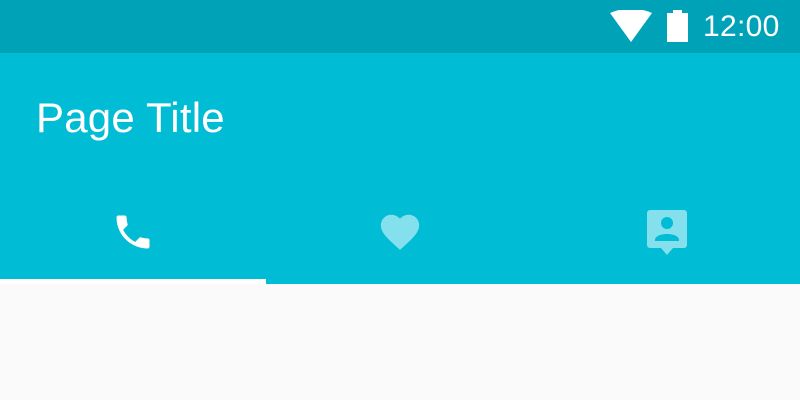 Image resolution: width=800 pixels, height=400 pixels. What do you see at coordinates (400, 26) in the screenshot?
I see `status-bar: 12:00` at bounding box center [400, 26].